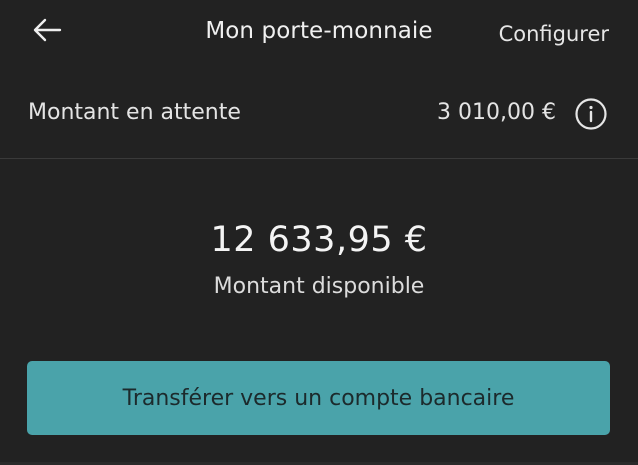  Describe the element at coordinates (134, 112) in the screenshot. I see `pending-amount-label: Montant en attente` at that location.